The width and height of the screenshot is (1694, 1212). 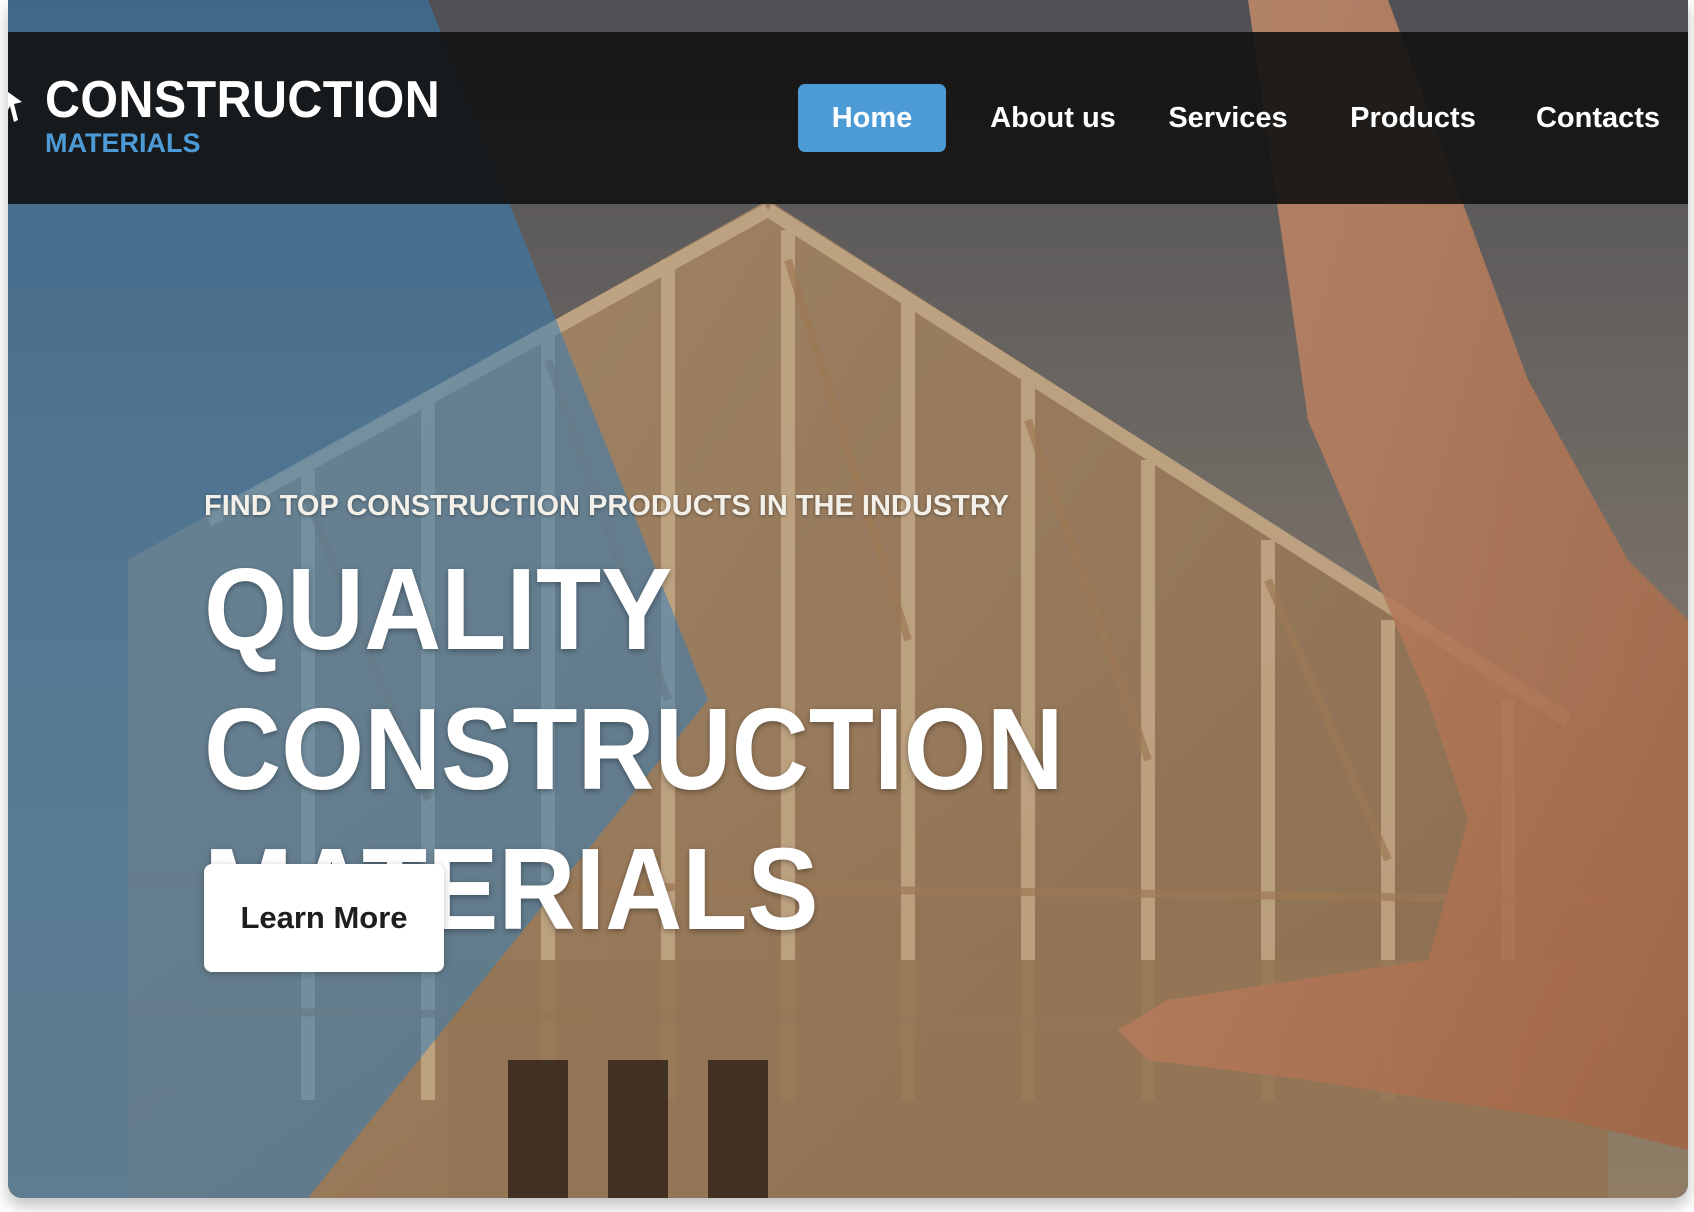 I want to click on mouse-cursor-icon, so click(x=15, y=107).